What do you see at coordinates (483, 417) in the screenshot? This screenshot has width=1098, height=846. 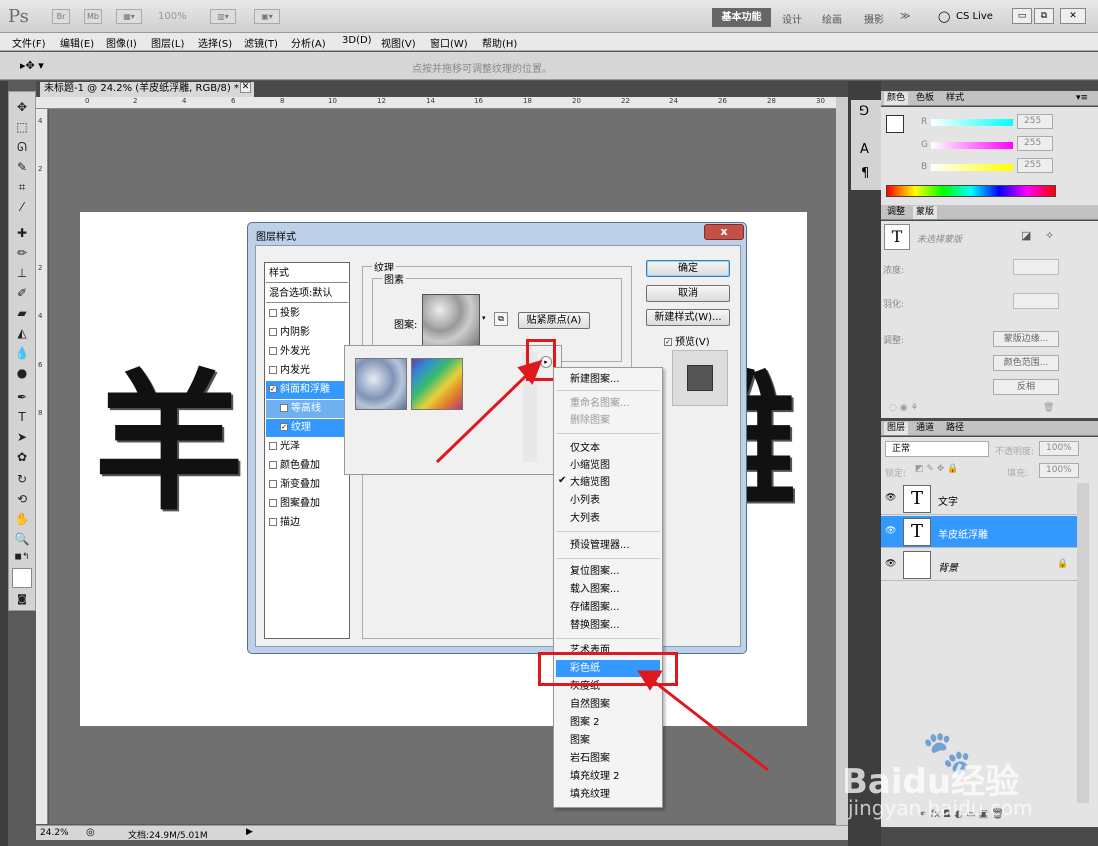 I see `arrow-to-menu-button` at bounding box center [483, 417].